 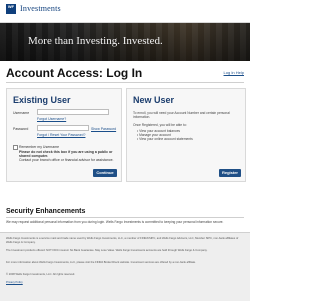 I want to click on top-bar: WF Investments, so click(x=125, y=11).